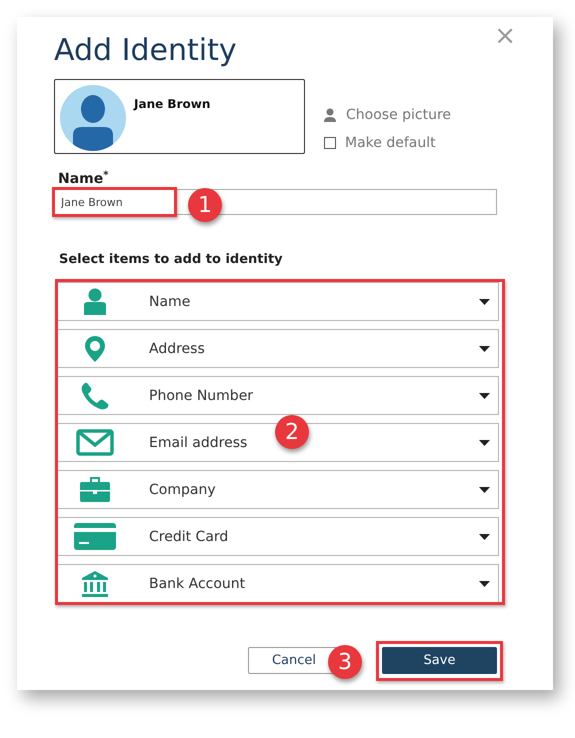 The image size is (575, 738). What do you see at coordinates (172, 105) in the screenshot?
I see `profile-name: Jane Brown` at bounding box center [172, 105].